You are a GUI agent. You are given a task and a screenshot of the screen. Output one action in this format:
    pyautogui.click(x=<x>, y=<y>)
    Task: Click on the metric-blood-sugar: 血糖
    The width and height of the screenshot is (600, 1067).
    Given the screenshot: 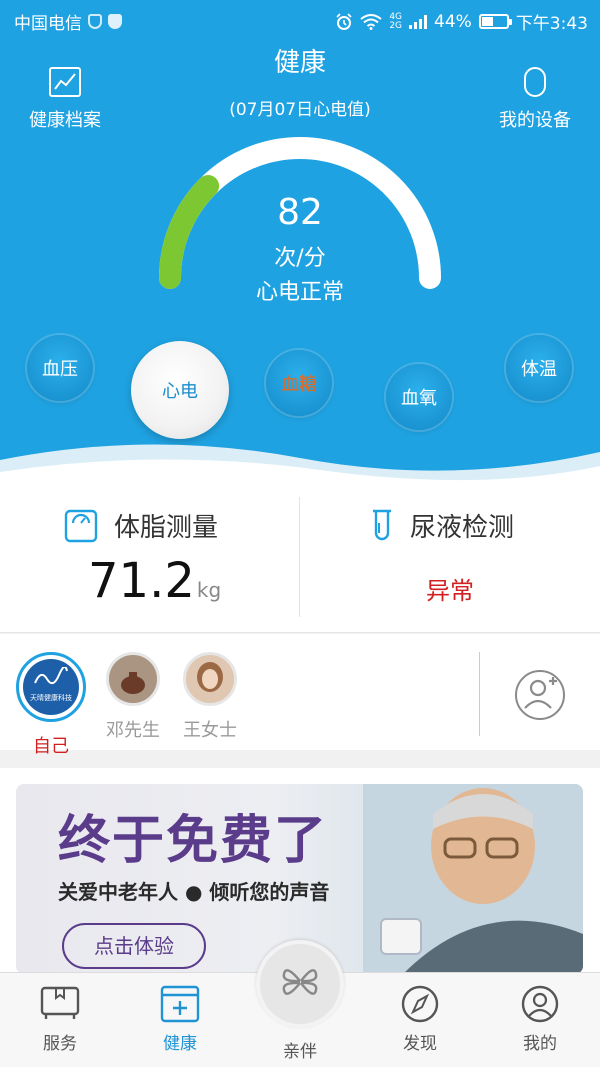 What is the action you would take?
    pyautogui.click(x=299, y=383)
    